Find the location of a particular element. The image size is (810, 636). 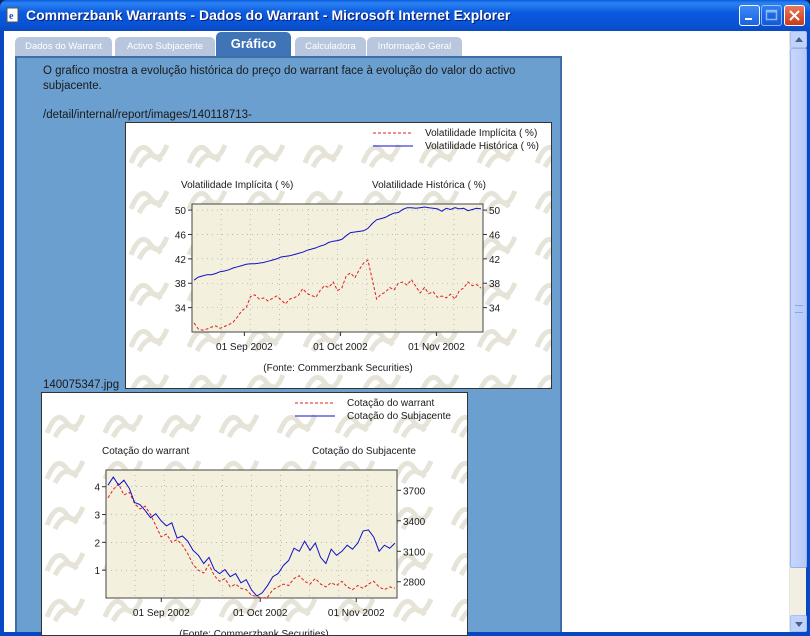

minimize-icon is located at coordinates (748, 19).